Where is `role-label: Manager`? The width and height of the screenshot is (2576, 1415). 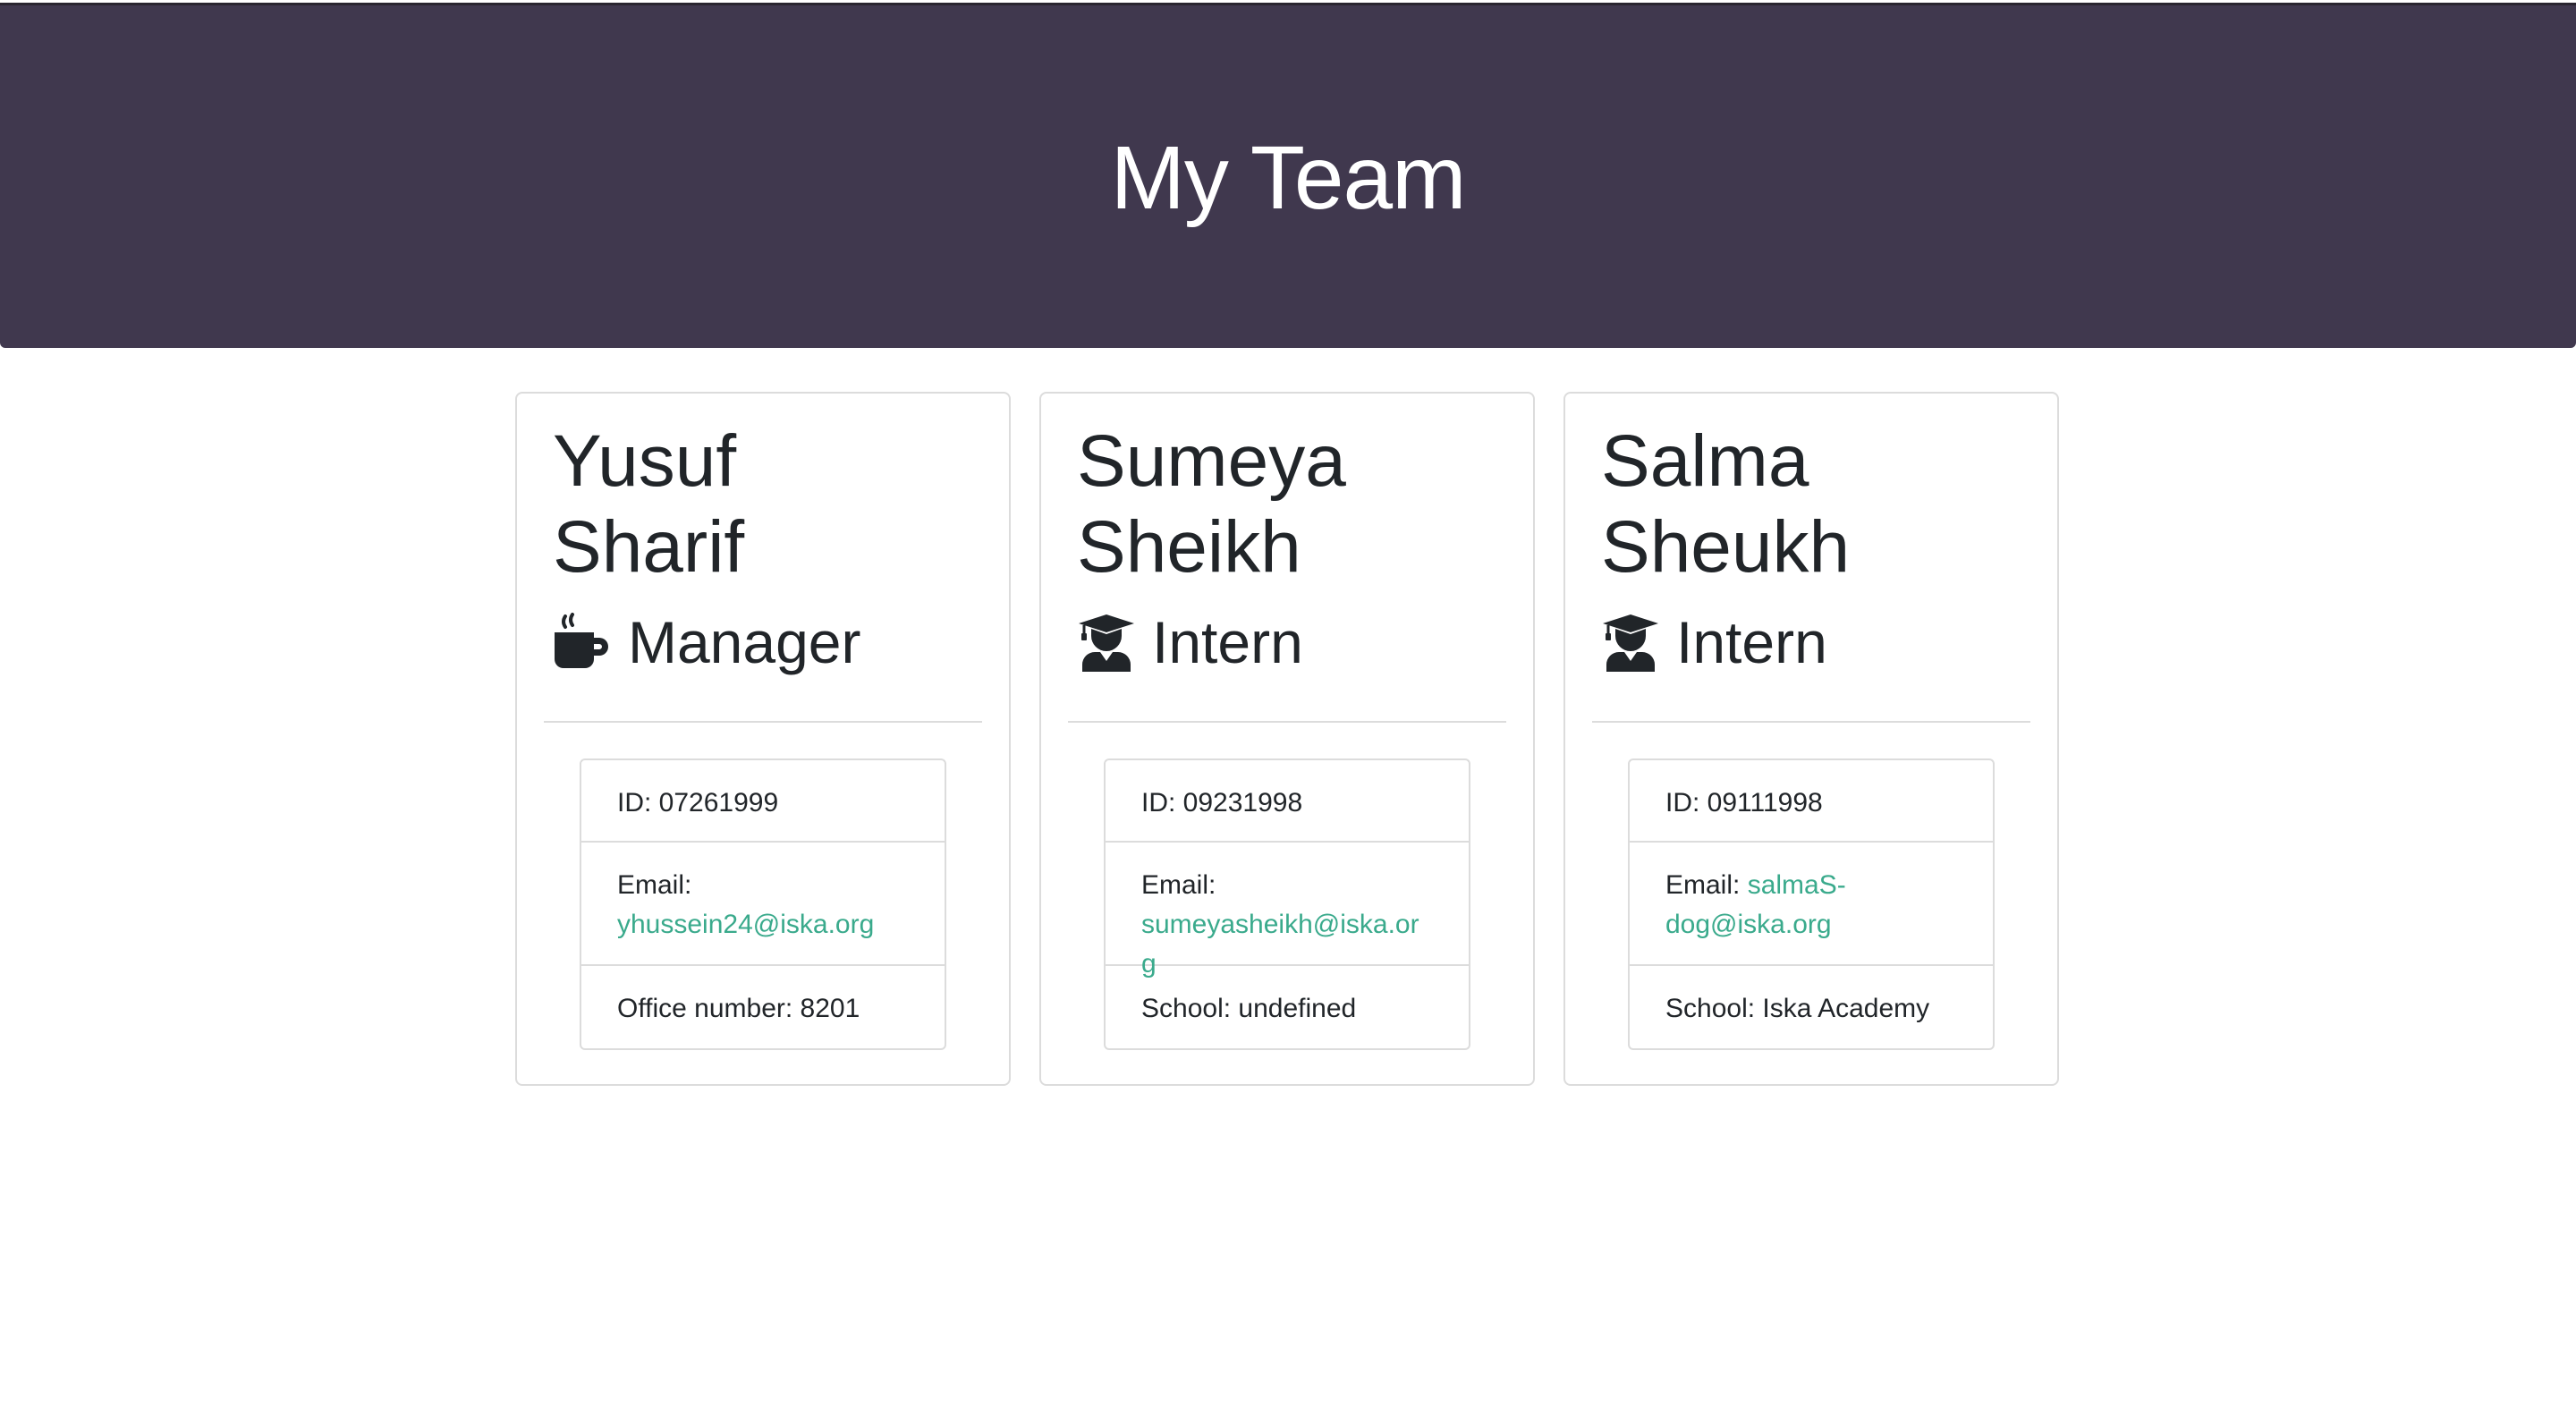 role-label: Manager is located at coordinates (744, 642).